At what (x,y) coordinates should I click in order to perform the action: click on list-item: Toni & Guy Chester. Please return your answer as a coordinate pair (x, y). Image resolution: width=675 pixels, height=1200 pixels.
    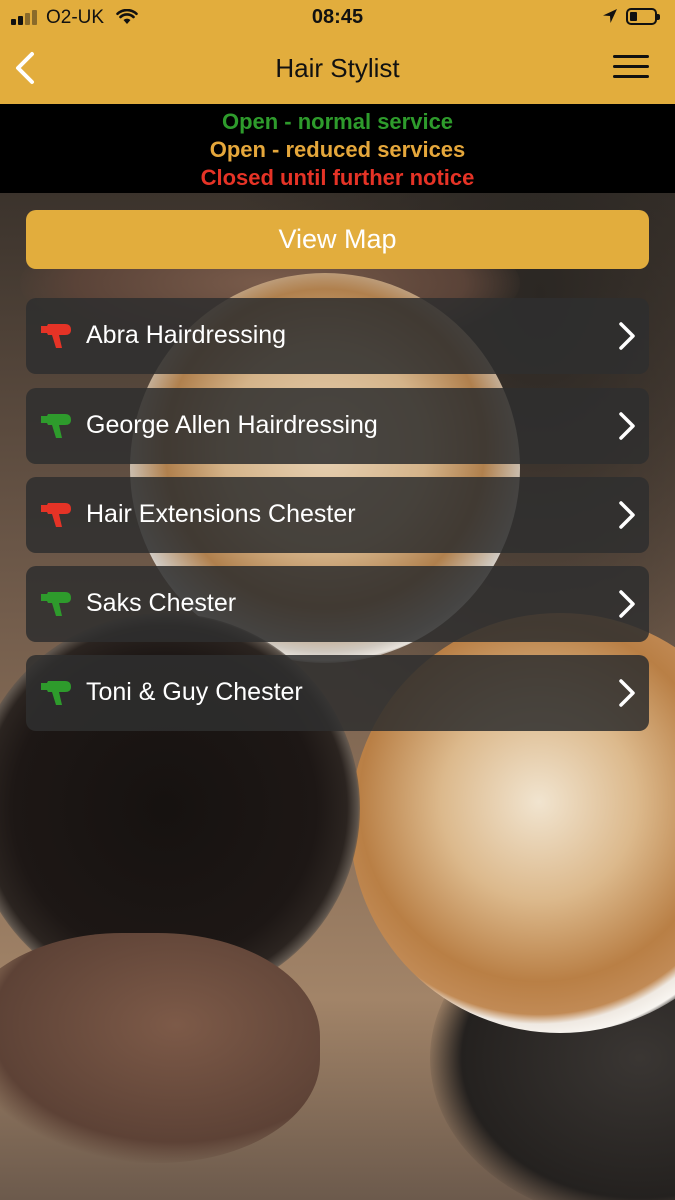
    Looking at the image, I should click on (337, 693).